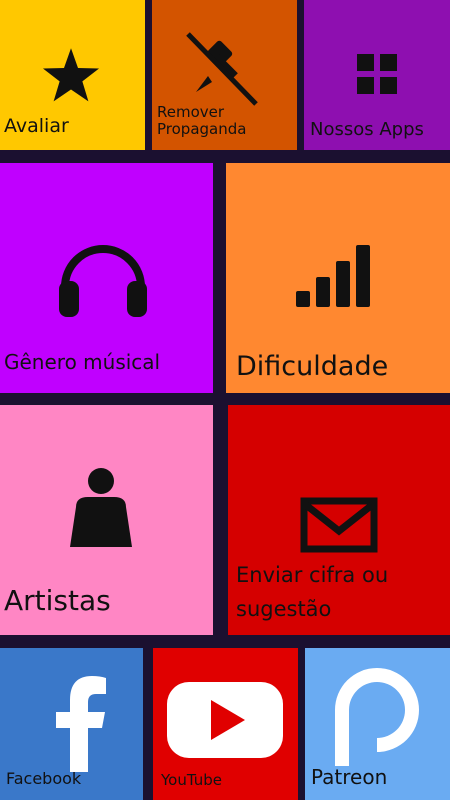  What do you see at coordinates (57, 600) in the screenshot?
I see `artists-label: Artistas` at bounding box center [57, 600].